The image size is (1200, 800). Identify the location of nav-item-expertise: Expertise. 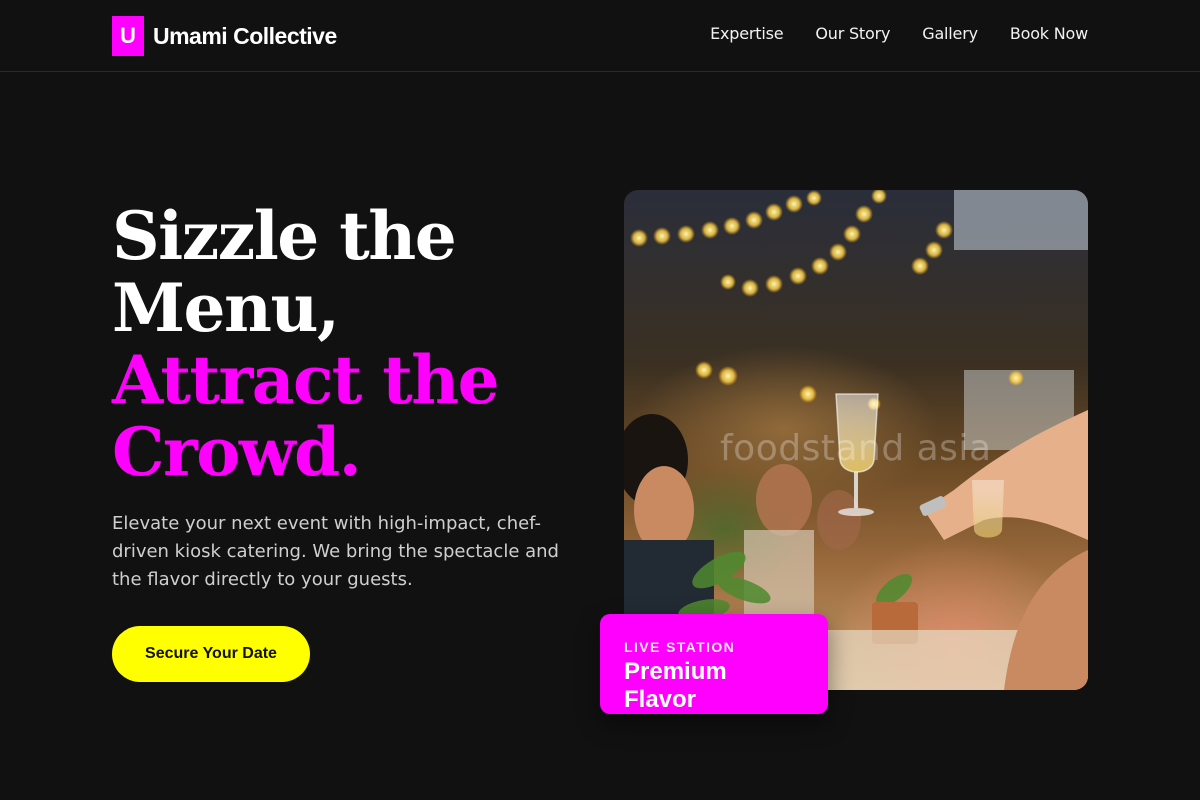
(746, 33).